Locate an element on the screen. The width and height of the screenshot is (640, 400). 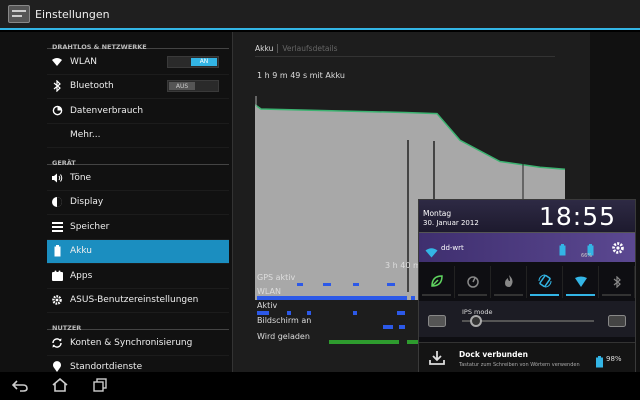
data-usage-icon is located at coordinates (57, 111).